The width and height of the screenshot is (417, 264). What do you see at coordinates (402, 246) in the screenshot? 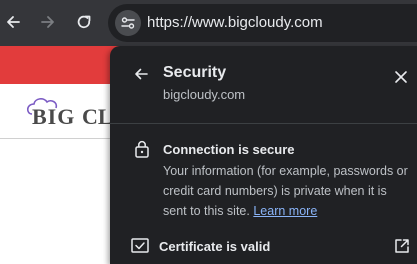
I see `open-external-icon` at bounding box center [402, 246].